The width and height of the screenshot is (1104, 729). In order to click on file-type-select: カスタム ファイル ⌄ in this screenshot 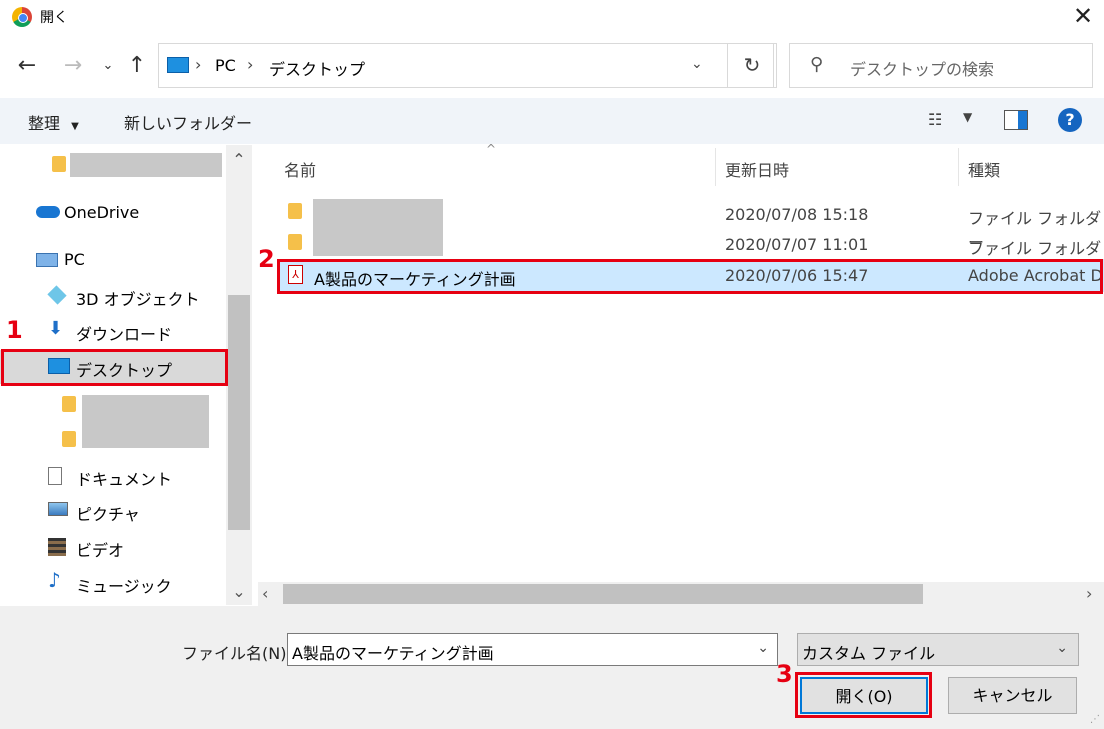, I will do `click(938, 649)`.